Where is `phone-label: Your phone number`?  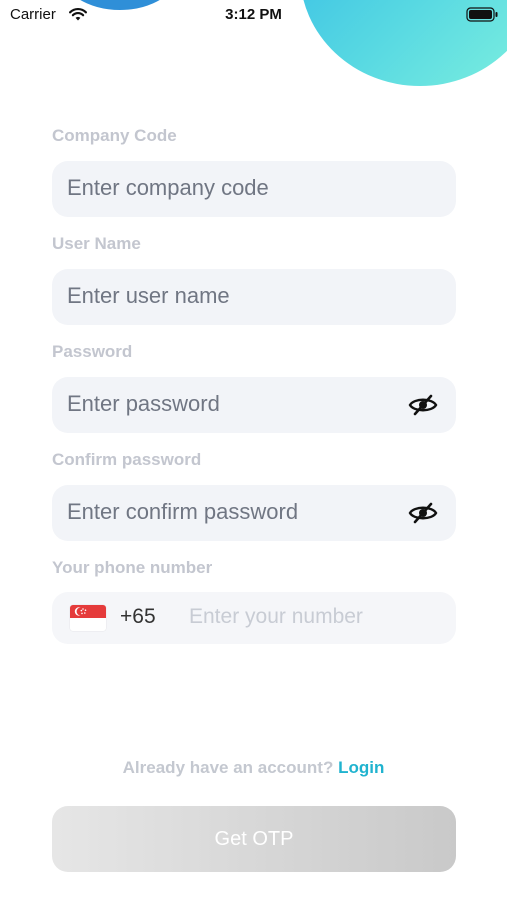
phone-label: Your phone number is located at coordinates (132, 567).